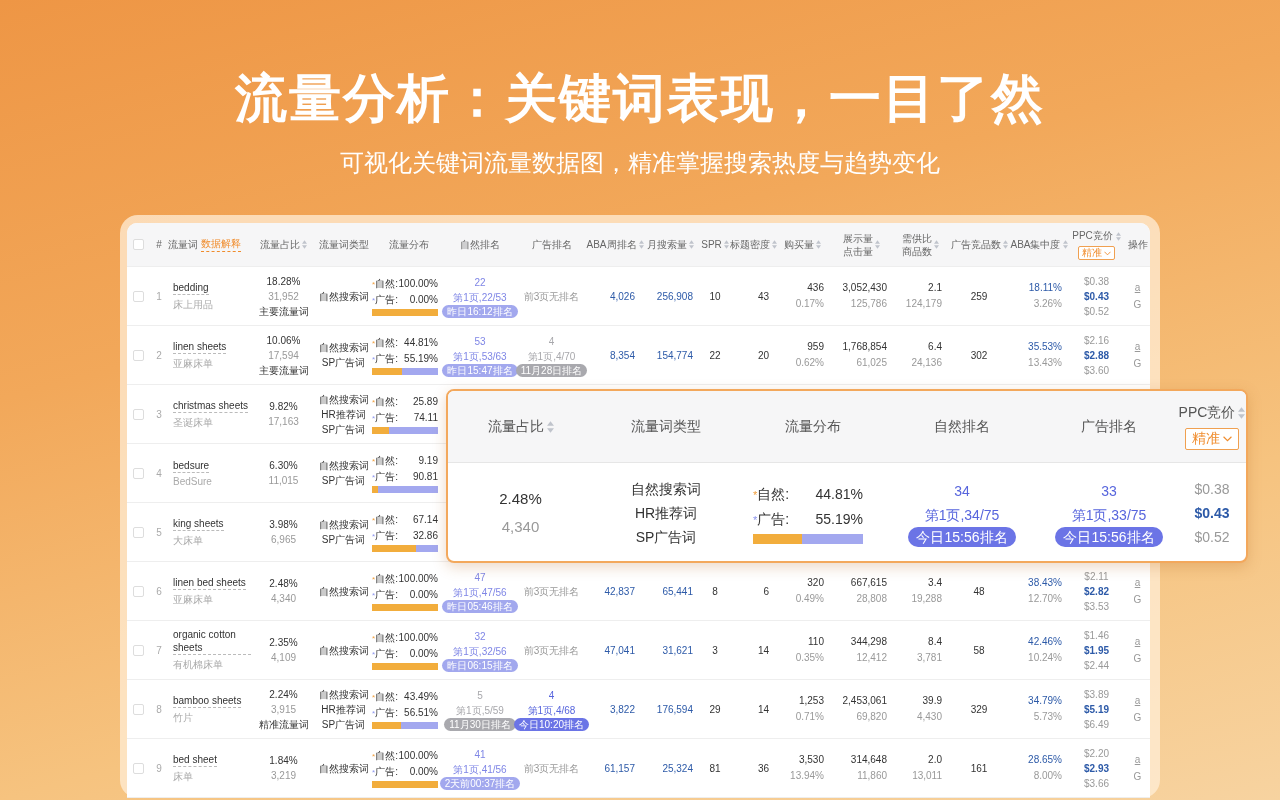  What do you see at coordinates (811, 701) in the screenshot?
I see `purchases: 1,253` at bounding box center [811, 701].